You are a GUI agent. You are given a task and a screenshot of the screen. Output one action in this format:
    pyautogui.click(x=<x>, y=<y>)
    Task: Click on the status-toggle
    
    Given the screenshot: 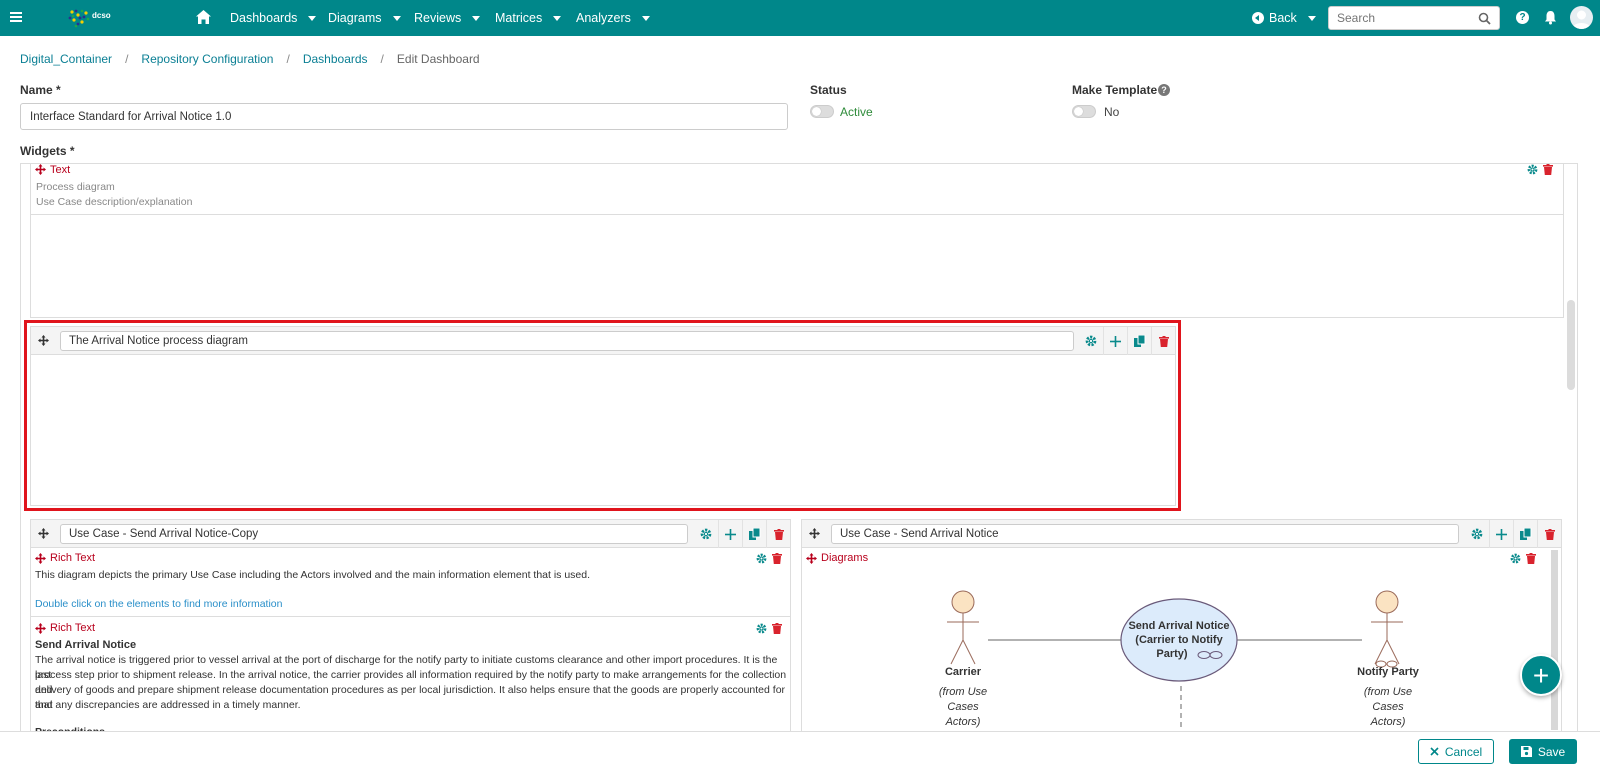 What is the action you would take?
    pyautogui.click(x=822, y=111)
    